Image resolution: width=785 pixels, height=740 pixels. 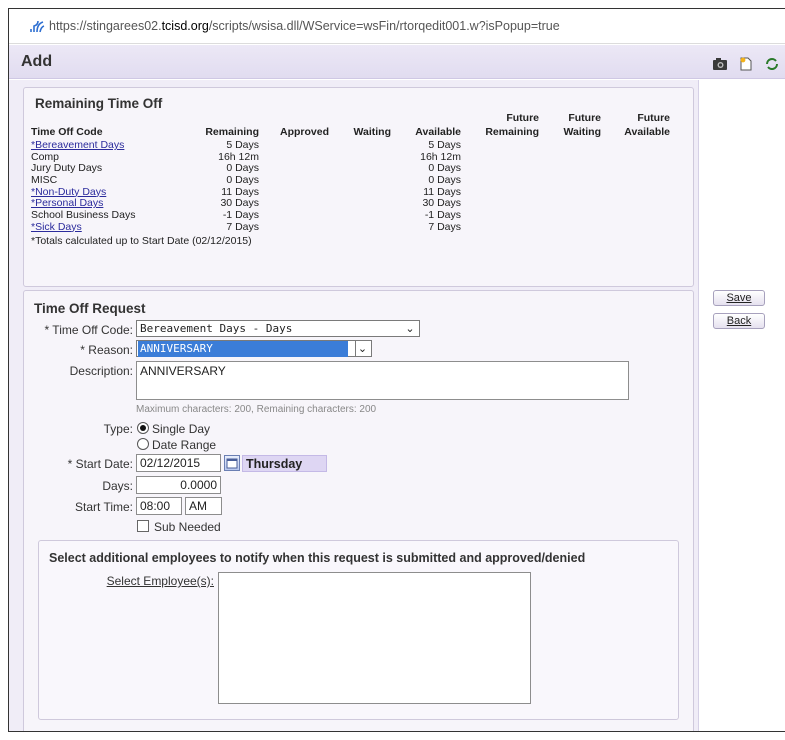 I want to click on time-off-code: MISC, so click(x=44, y=180).